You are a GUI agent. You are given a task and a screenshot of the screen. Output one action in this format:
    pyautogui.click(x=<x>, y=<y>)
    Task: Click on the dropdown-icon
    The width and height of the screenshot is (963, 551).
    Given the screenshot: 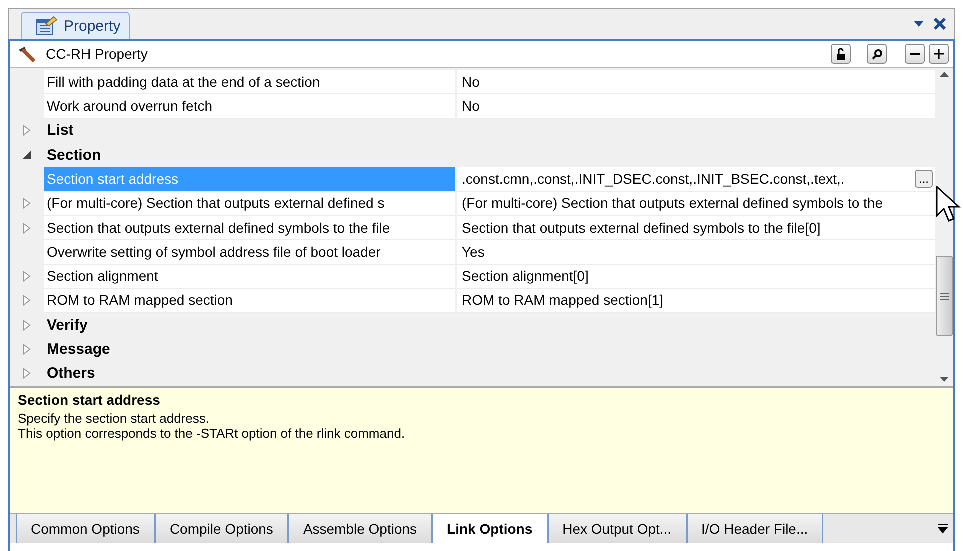 What is the action you would take?
    pyautogui.click(x=919, y=24)
    